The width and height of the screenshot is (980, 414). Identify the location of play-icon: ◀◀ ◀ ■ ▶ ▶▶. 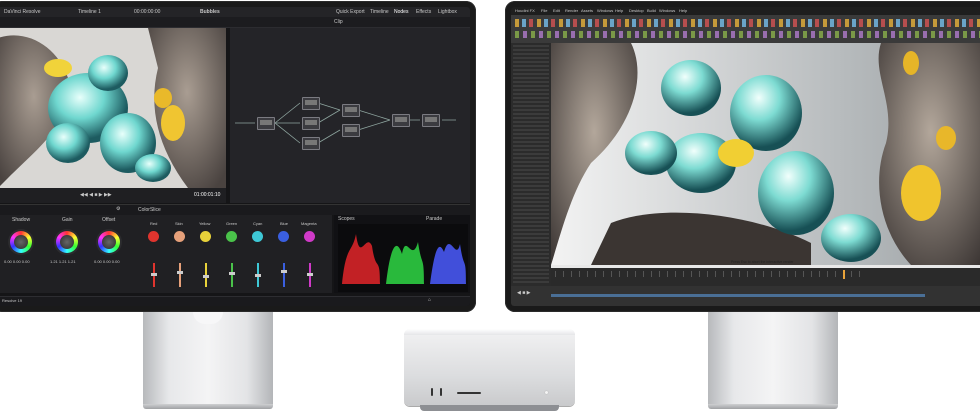
(96, 195).